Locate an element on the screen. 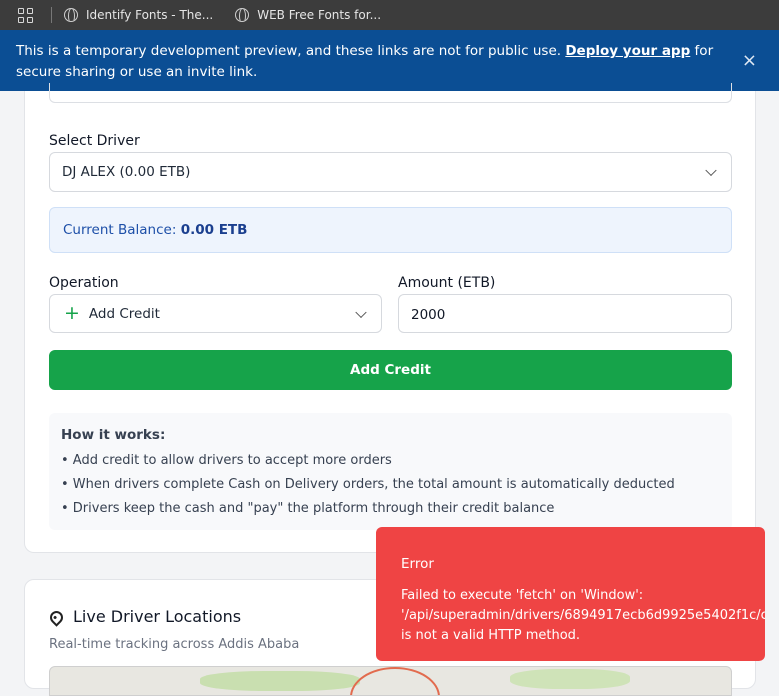 This screenshot has width=779, height=696. map-road is located at coordinates (395, 681).